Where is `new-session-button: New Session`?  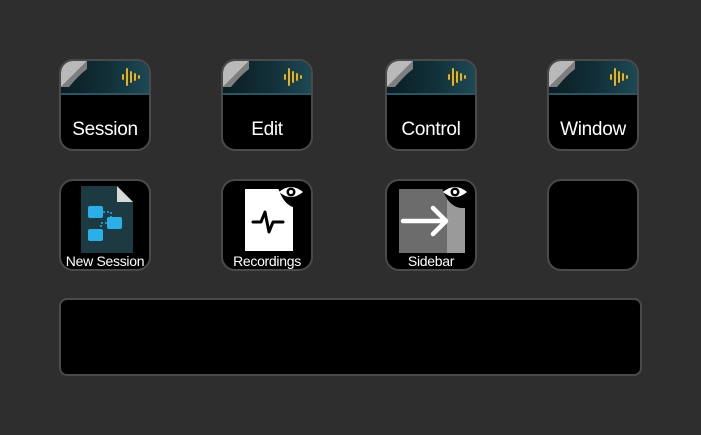 new-session-button: New Session is located at coordinates (105, 225).